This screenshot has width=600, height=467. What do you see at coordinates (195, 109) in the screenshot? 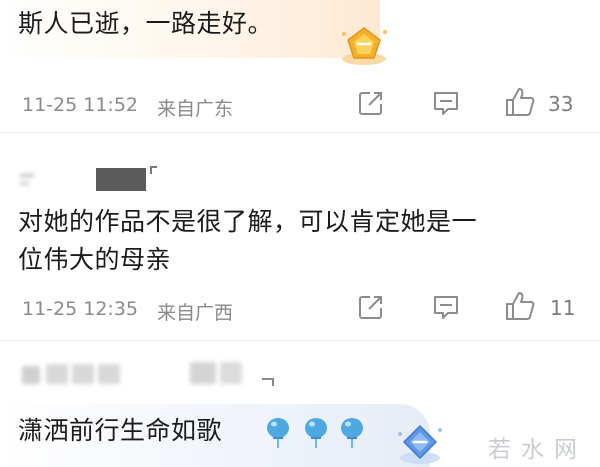
I see `comment-location: 来自广东` at bounding box center [195, 109].